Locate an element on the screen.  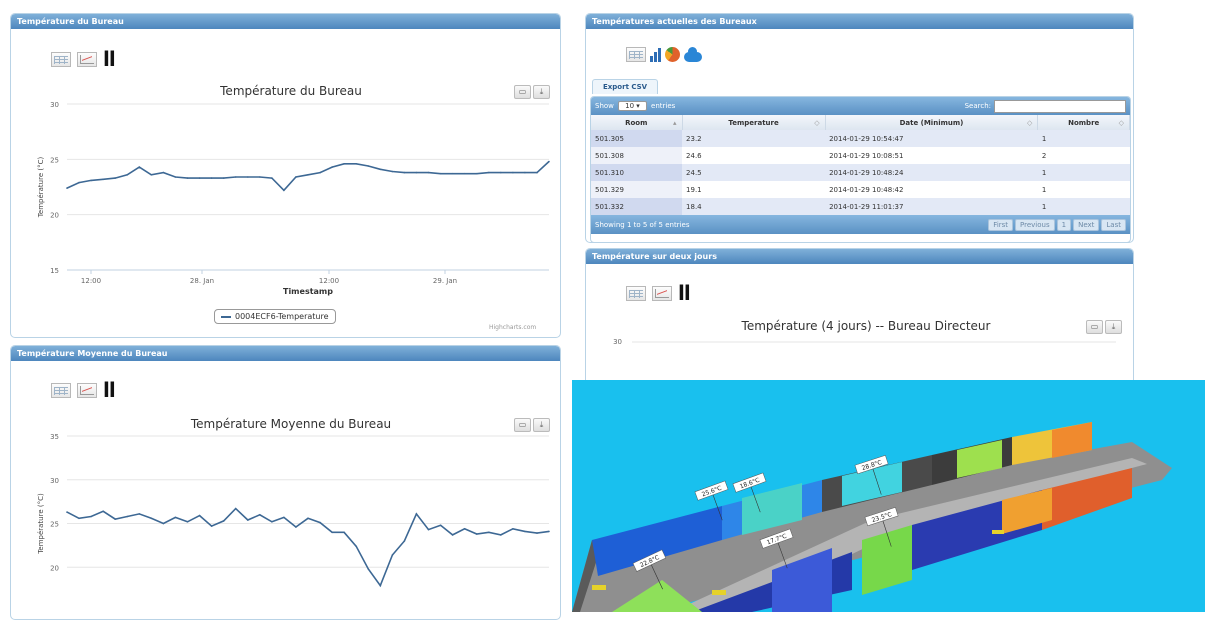
pie-chart-icon is located at coordinates (672, 54).